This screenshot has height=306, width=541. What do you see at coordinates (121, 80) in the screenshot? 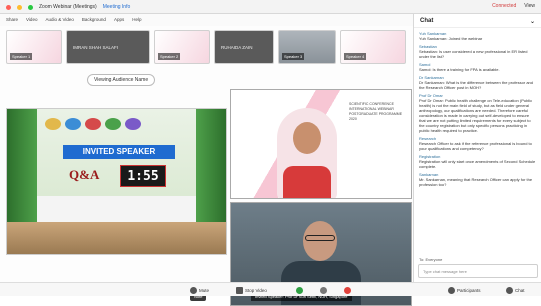
I see `viewing-audience-pill: Viewing Audience Name` at bounding box center [121, 80].